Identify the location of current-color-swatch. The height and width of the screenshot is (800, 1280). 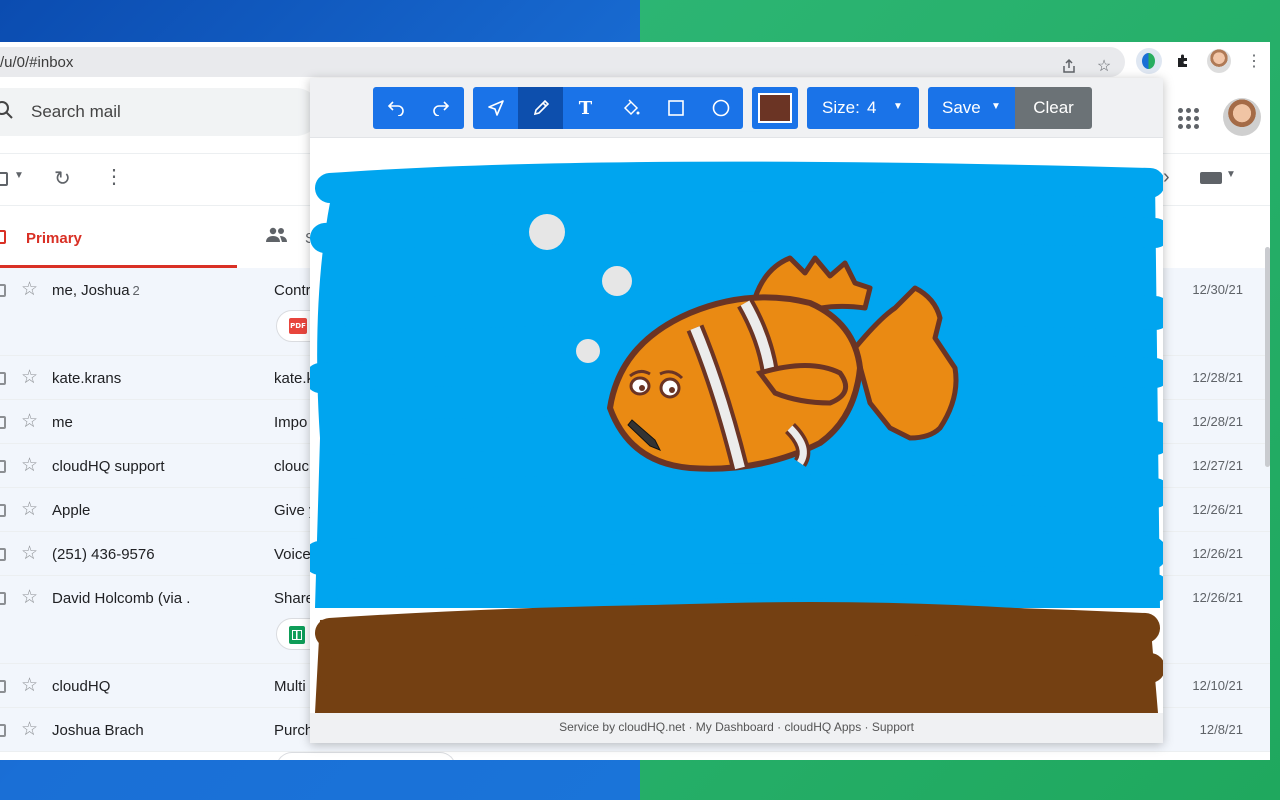
(775, 108).